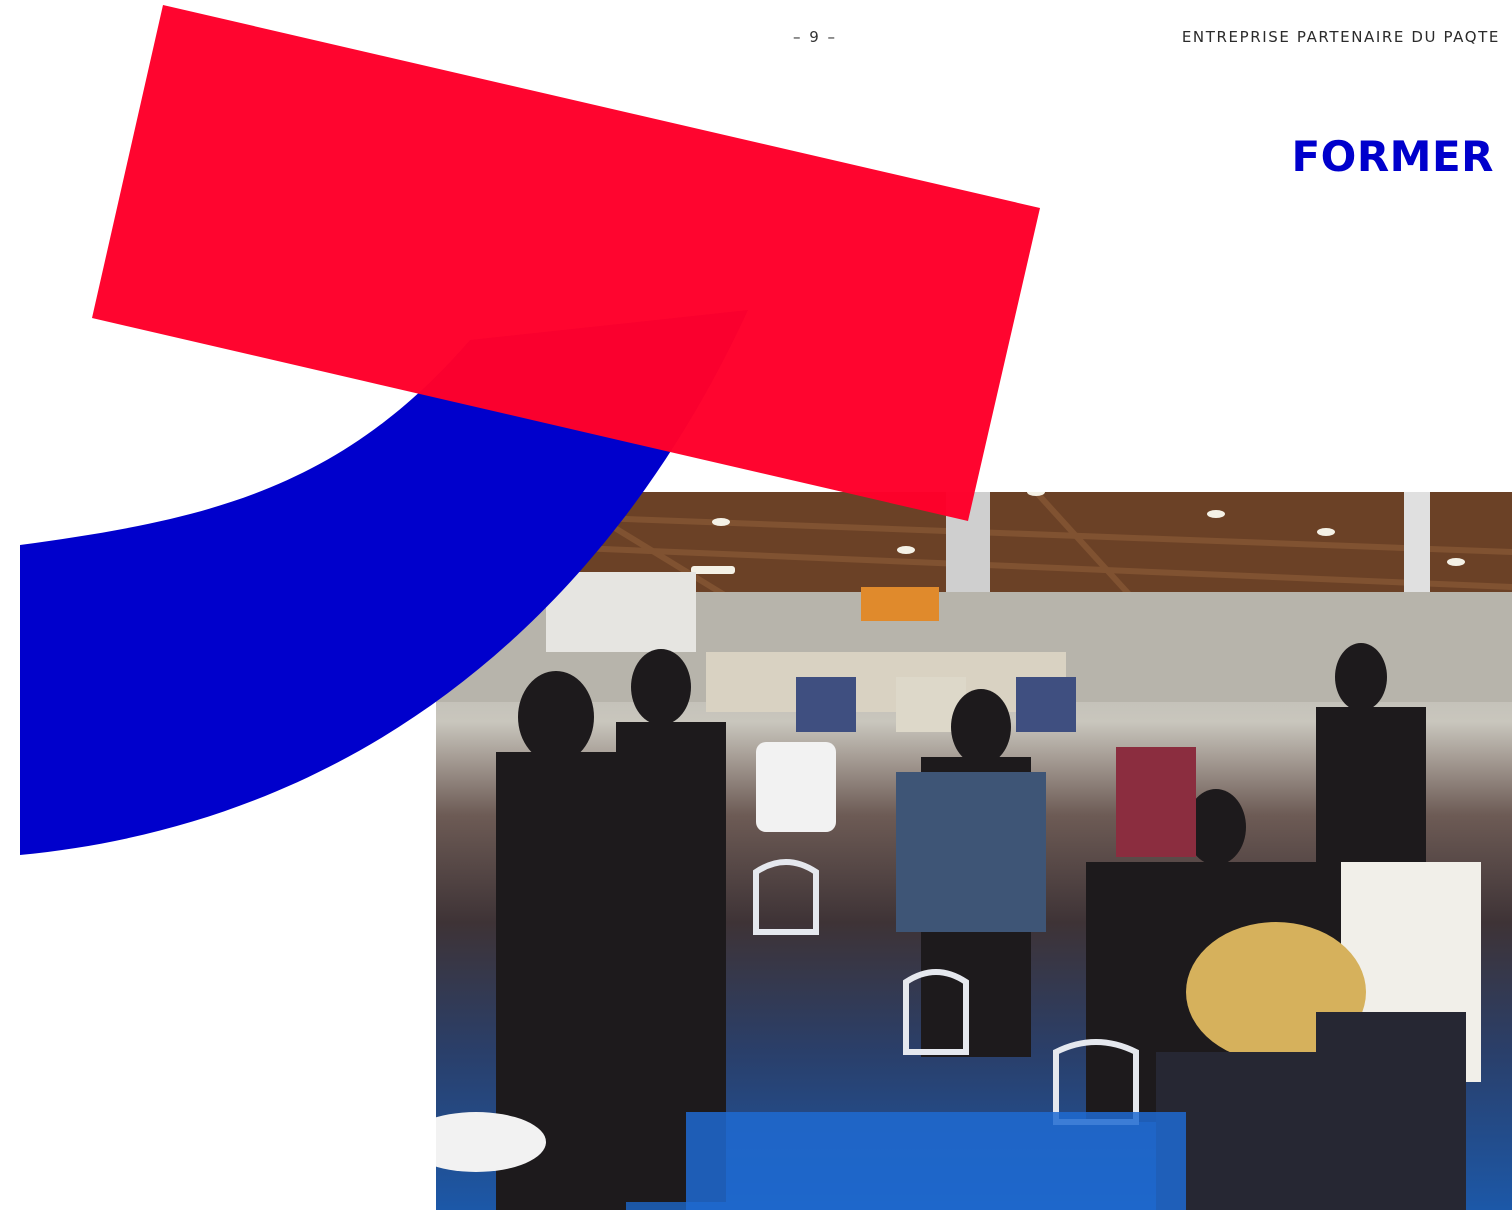  Describe the element at coordinates (815, 37) in the screenshot. I see `page-number: – 9 –` at that location.